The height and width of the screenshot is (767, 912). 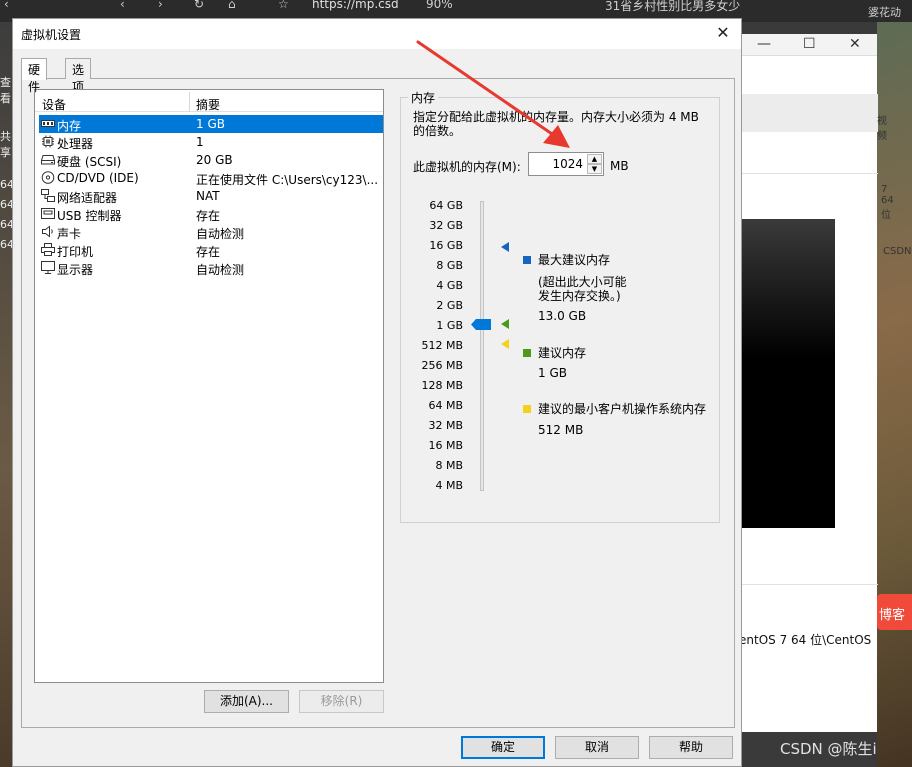 What do you see at coordinates (208, 196) in the screenshot?
I see `device-summary: NAT` at bounding box center [208, 196].